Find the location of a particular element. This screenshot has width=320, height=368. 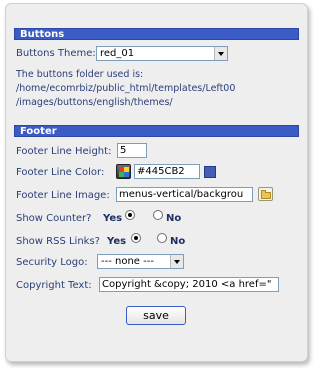

show-counter-no-radio is located at coordinates (158, 215).